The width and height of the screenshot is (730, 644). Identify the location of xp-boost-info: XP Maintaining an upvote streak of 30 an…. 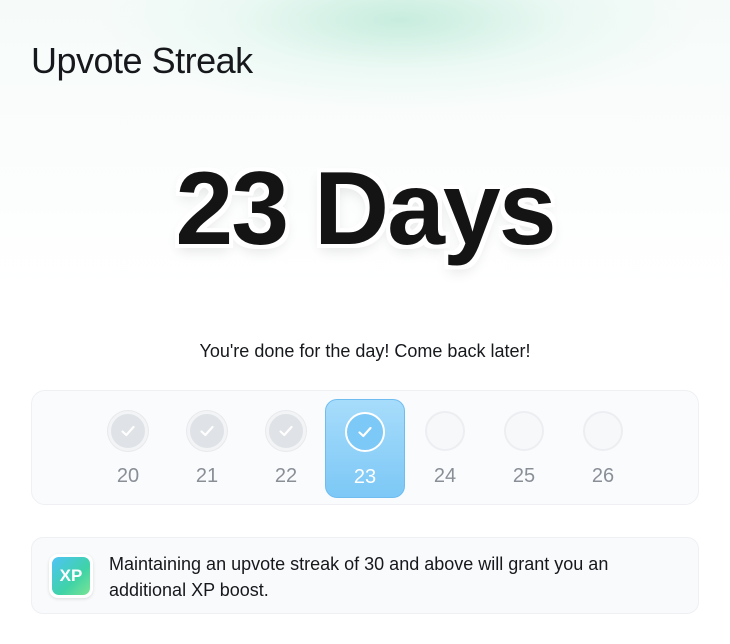
(365, 575).